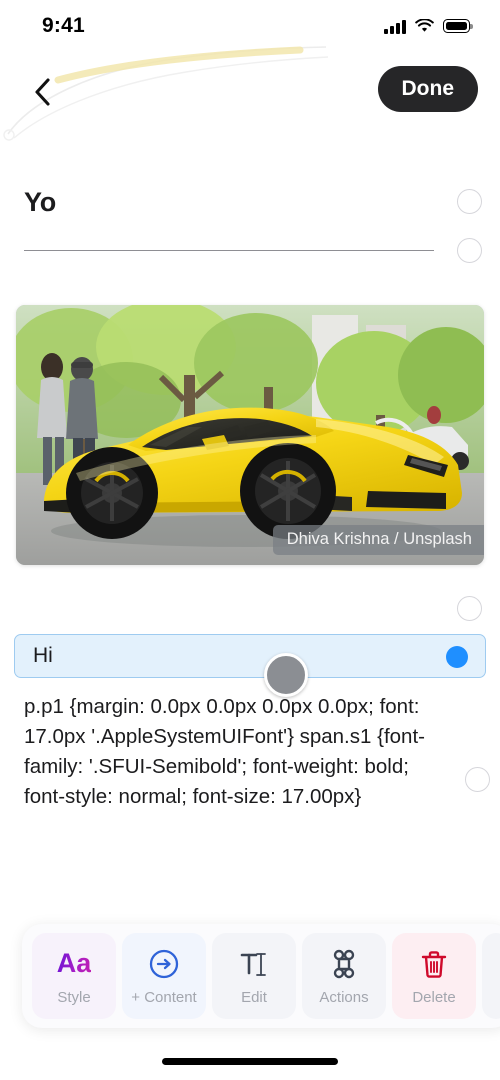 The image size is (500, 1080). Describe the element at coordinates (434, 997) in the screenshot. I see `toolbar-label-delete: Delete` at that location.